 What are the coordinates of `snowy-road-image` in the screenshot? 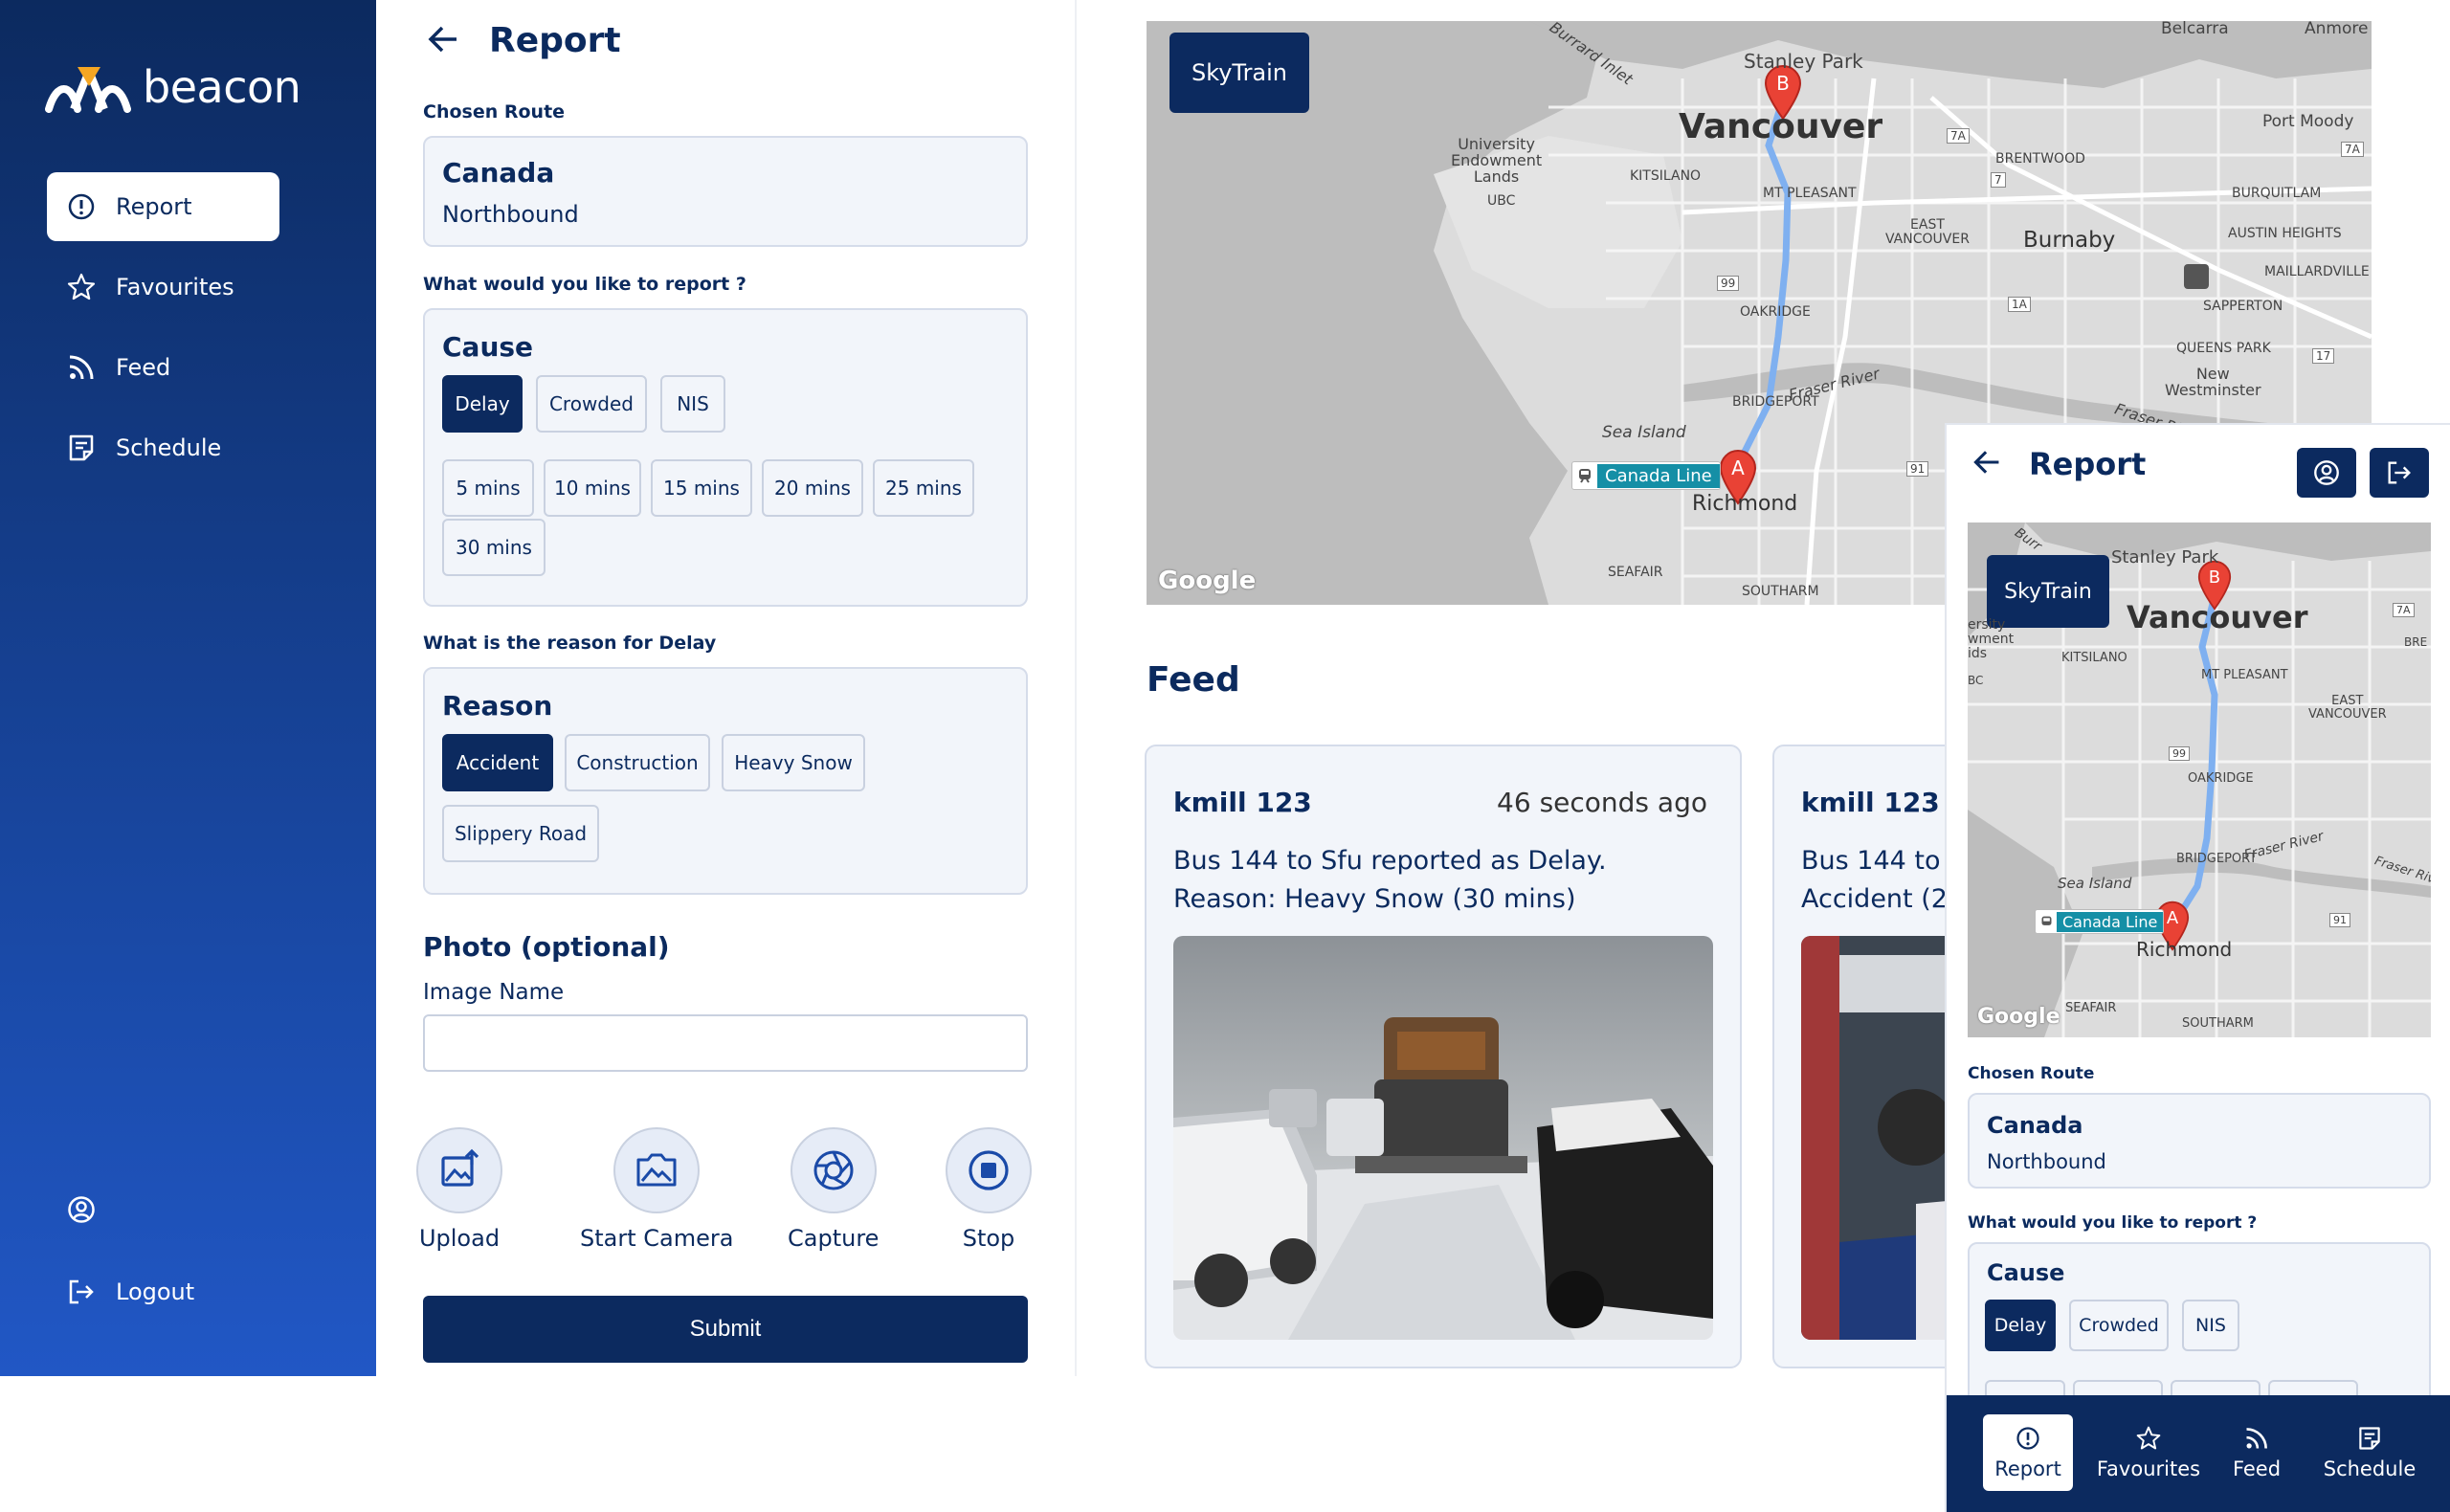 It's located at (1443, 1138).